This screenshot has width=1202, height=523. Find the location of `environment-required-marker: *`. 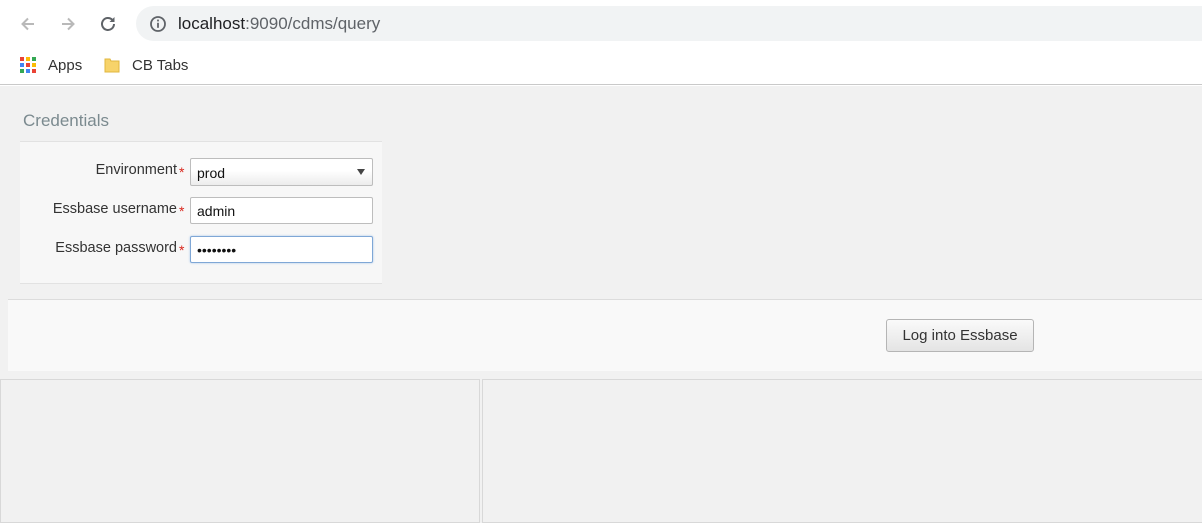

environment-required-marker: * is located at coordinates (182, 172).